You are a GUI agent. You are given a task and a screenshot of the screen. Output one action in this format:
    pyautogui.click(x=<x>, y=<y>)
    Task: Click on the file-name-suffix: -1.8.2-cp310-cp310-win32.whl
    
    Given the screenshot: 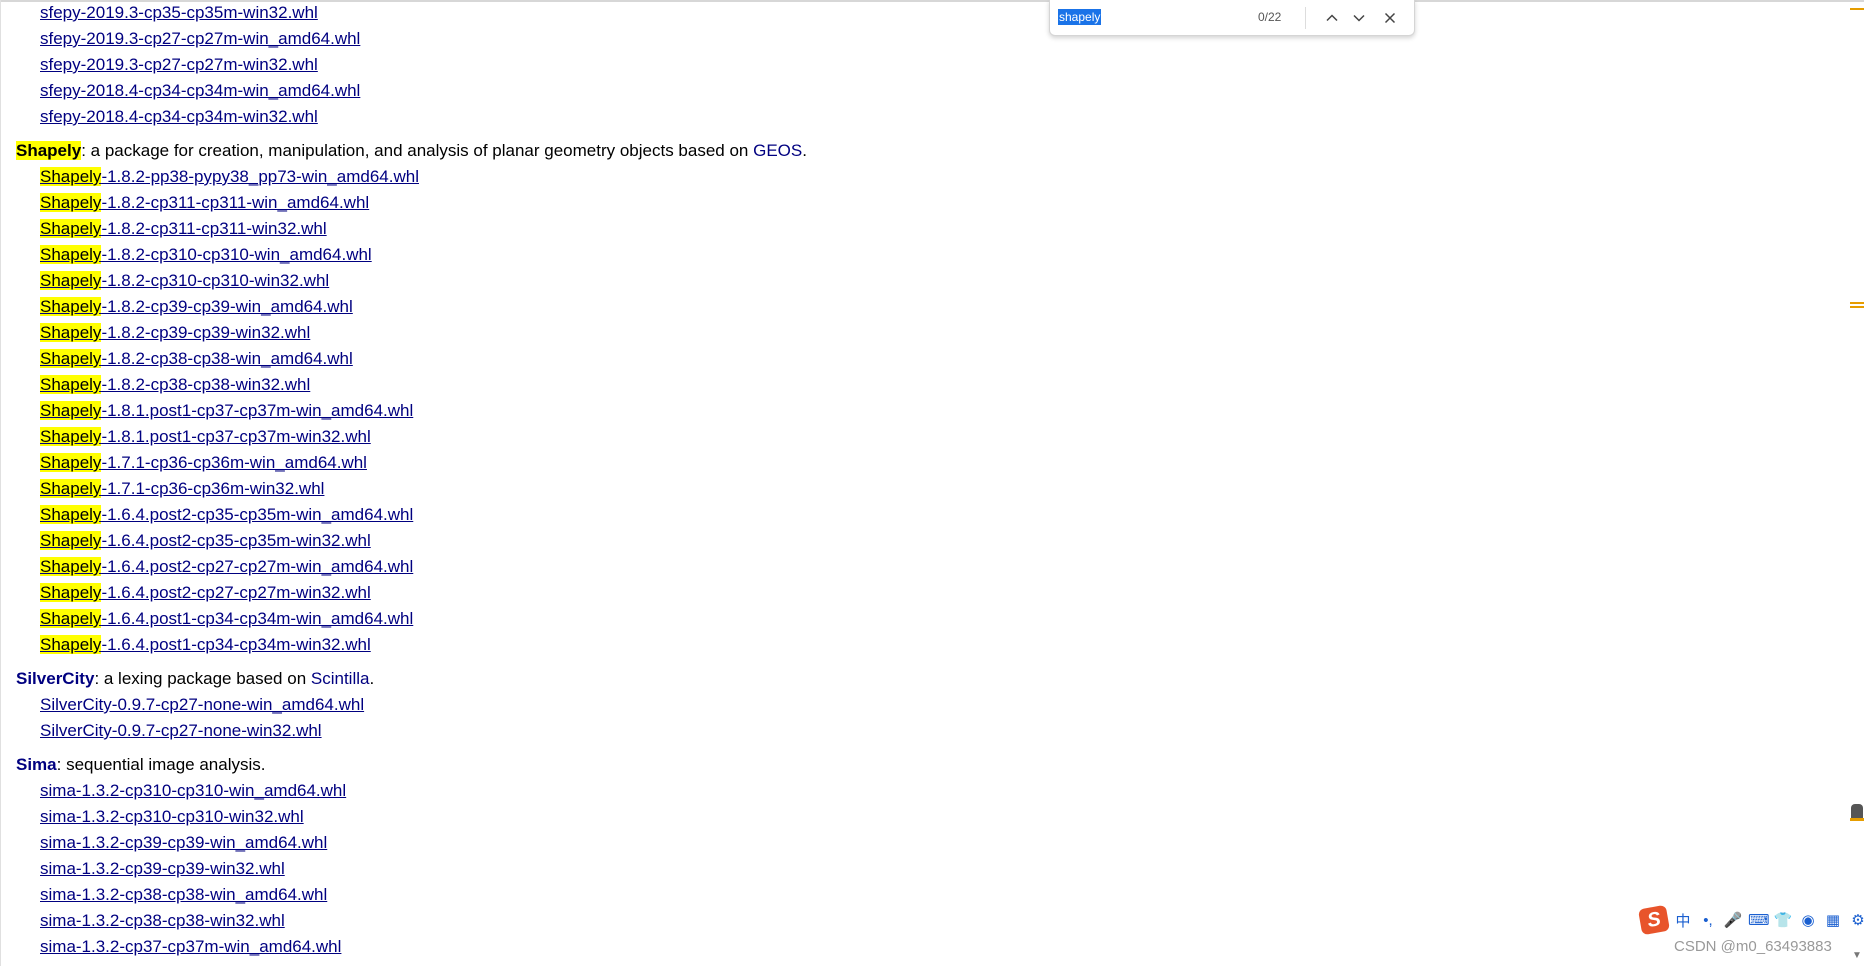 What is the action you would take?
    pyautogui.click(x=215, y=280)
    